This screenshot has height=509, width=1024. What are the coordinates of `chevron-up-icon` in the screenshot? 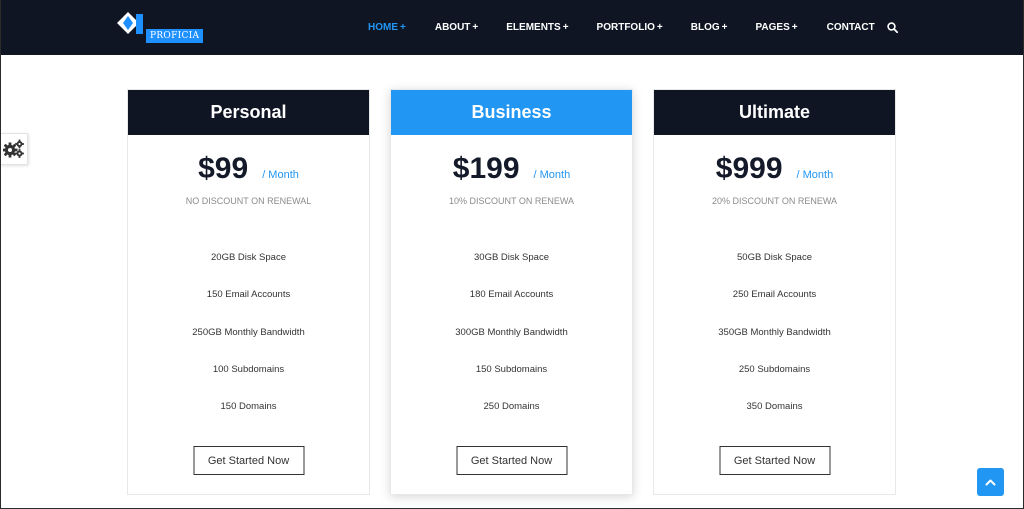 It's located at (990, 482).